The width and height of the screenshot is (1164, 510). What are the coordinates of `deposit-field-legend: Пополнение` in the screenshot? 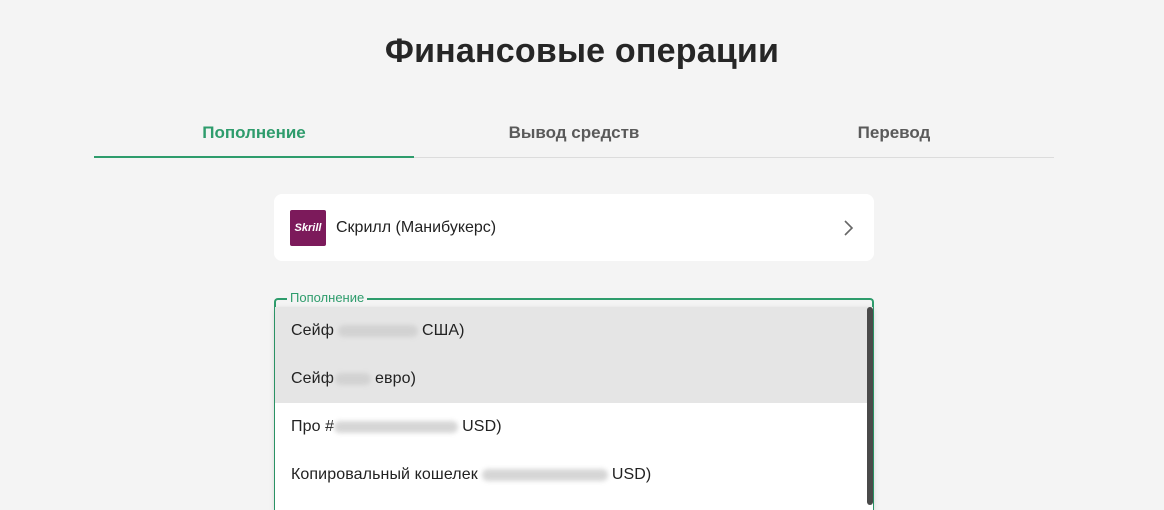 It's located at (327, 298).